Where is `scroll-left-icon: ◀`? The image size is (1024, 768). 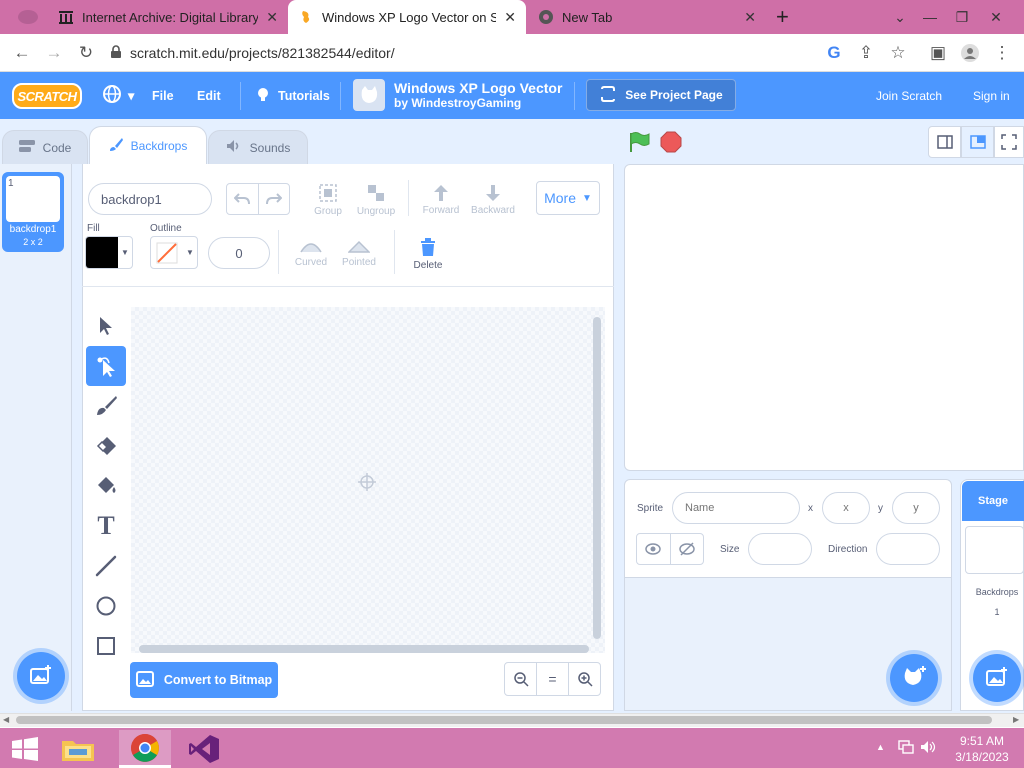
scroll-left-icon: ◀ is located at coordinates (6, 719).